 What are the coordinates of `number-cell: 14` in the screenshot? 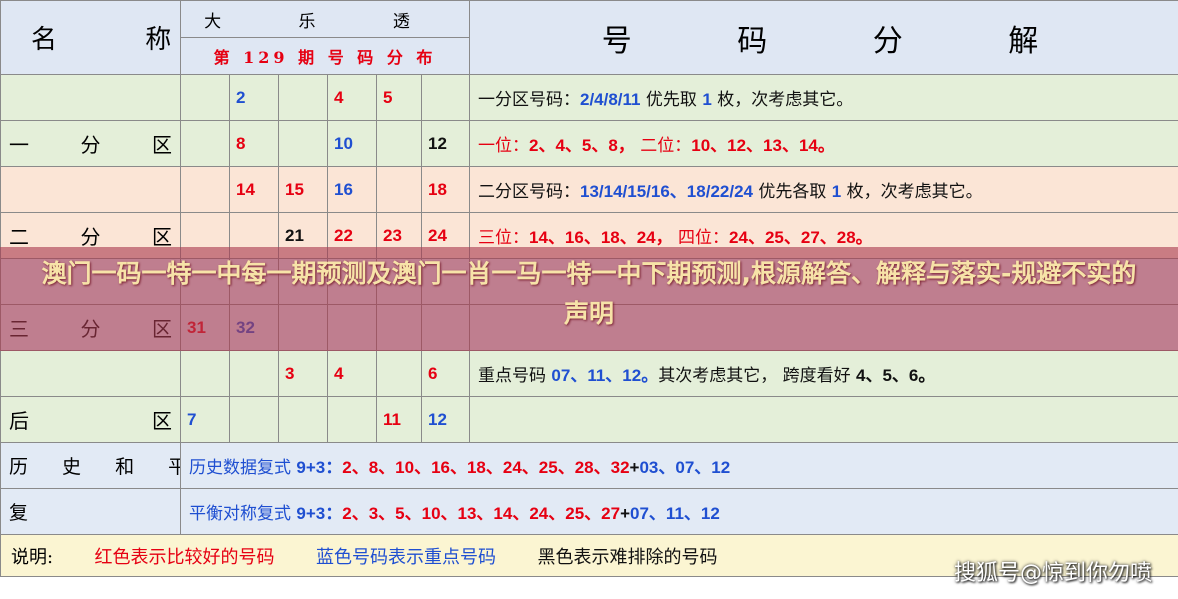 It's located at (254, 189).